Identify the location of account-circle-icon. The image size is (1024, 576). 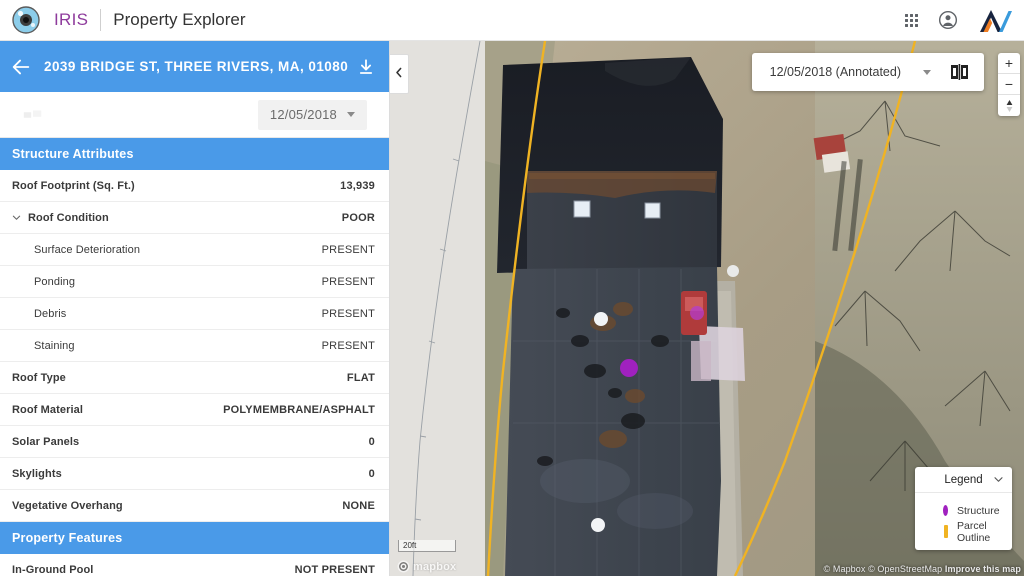
(948, 20).